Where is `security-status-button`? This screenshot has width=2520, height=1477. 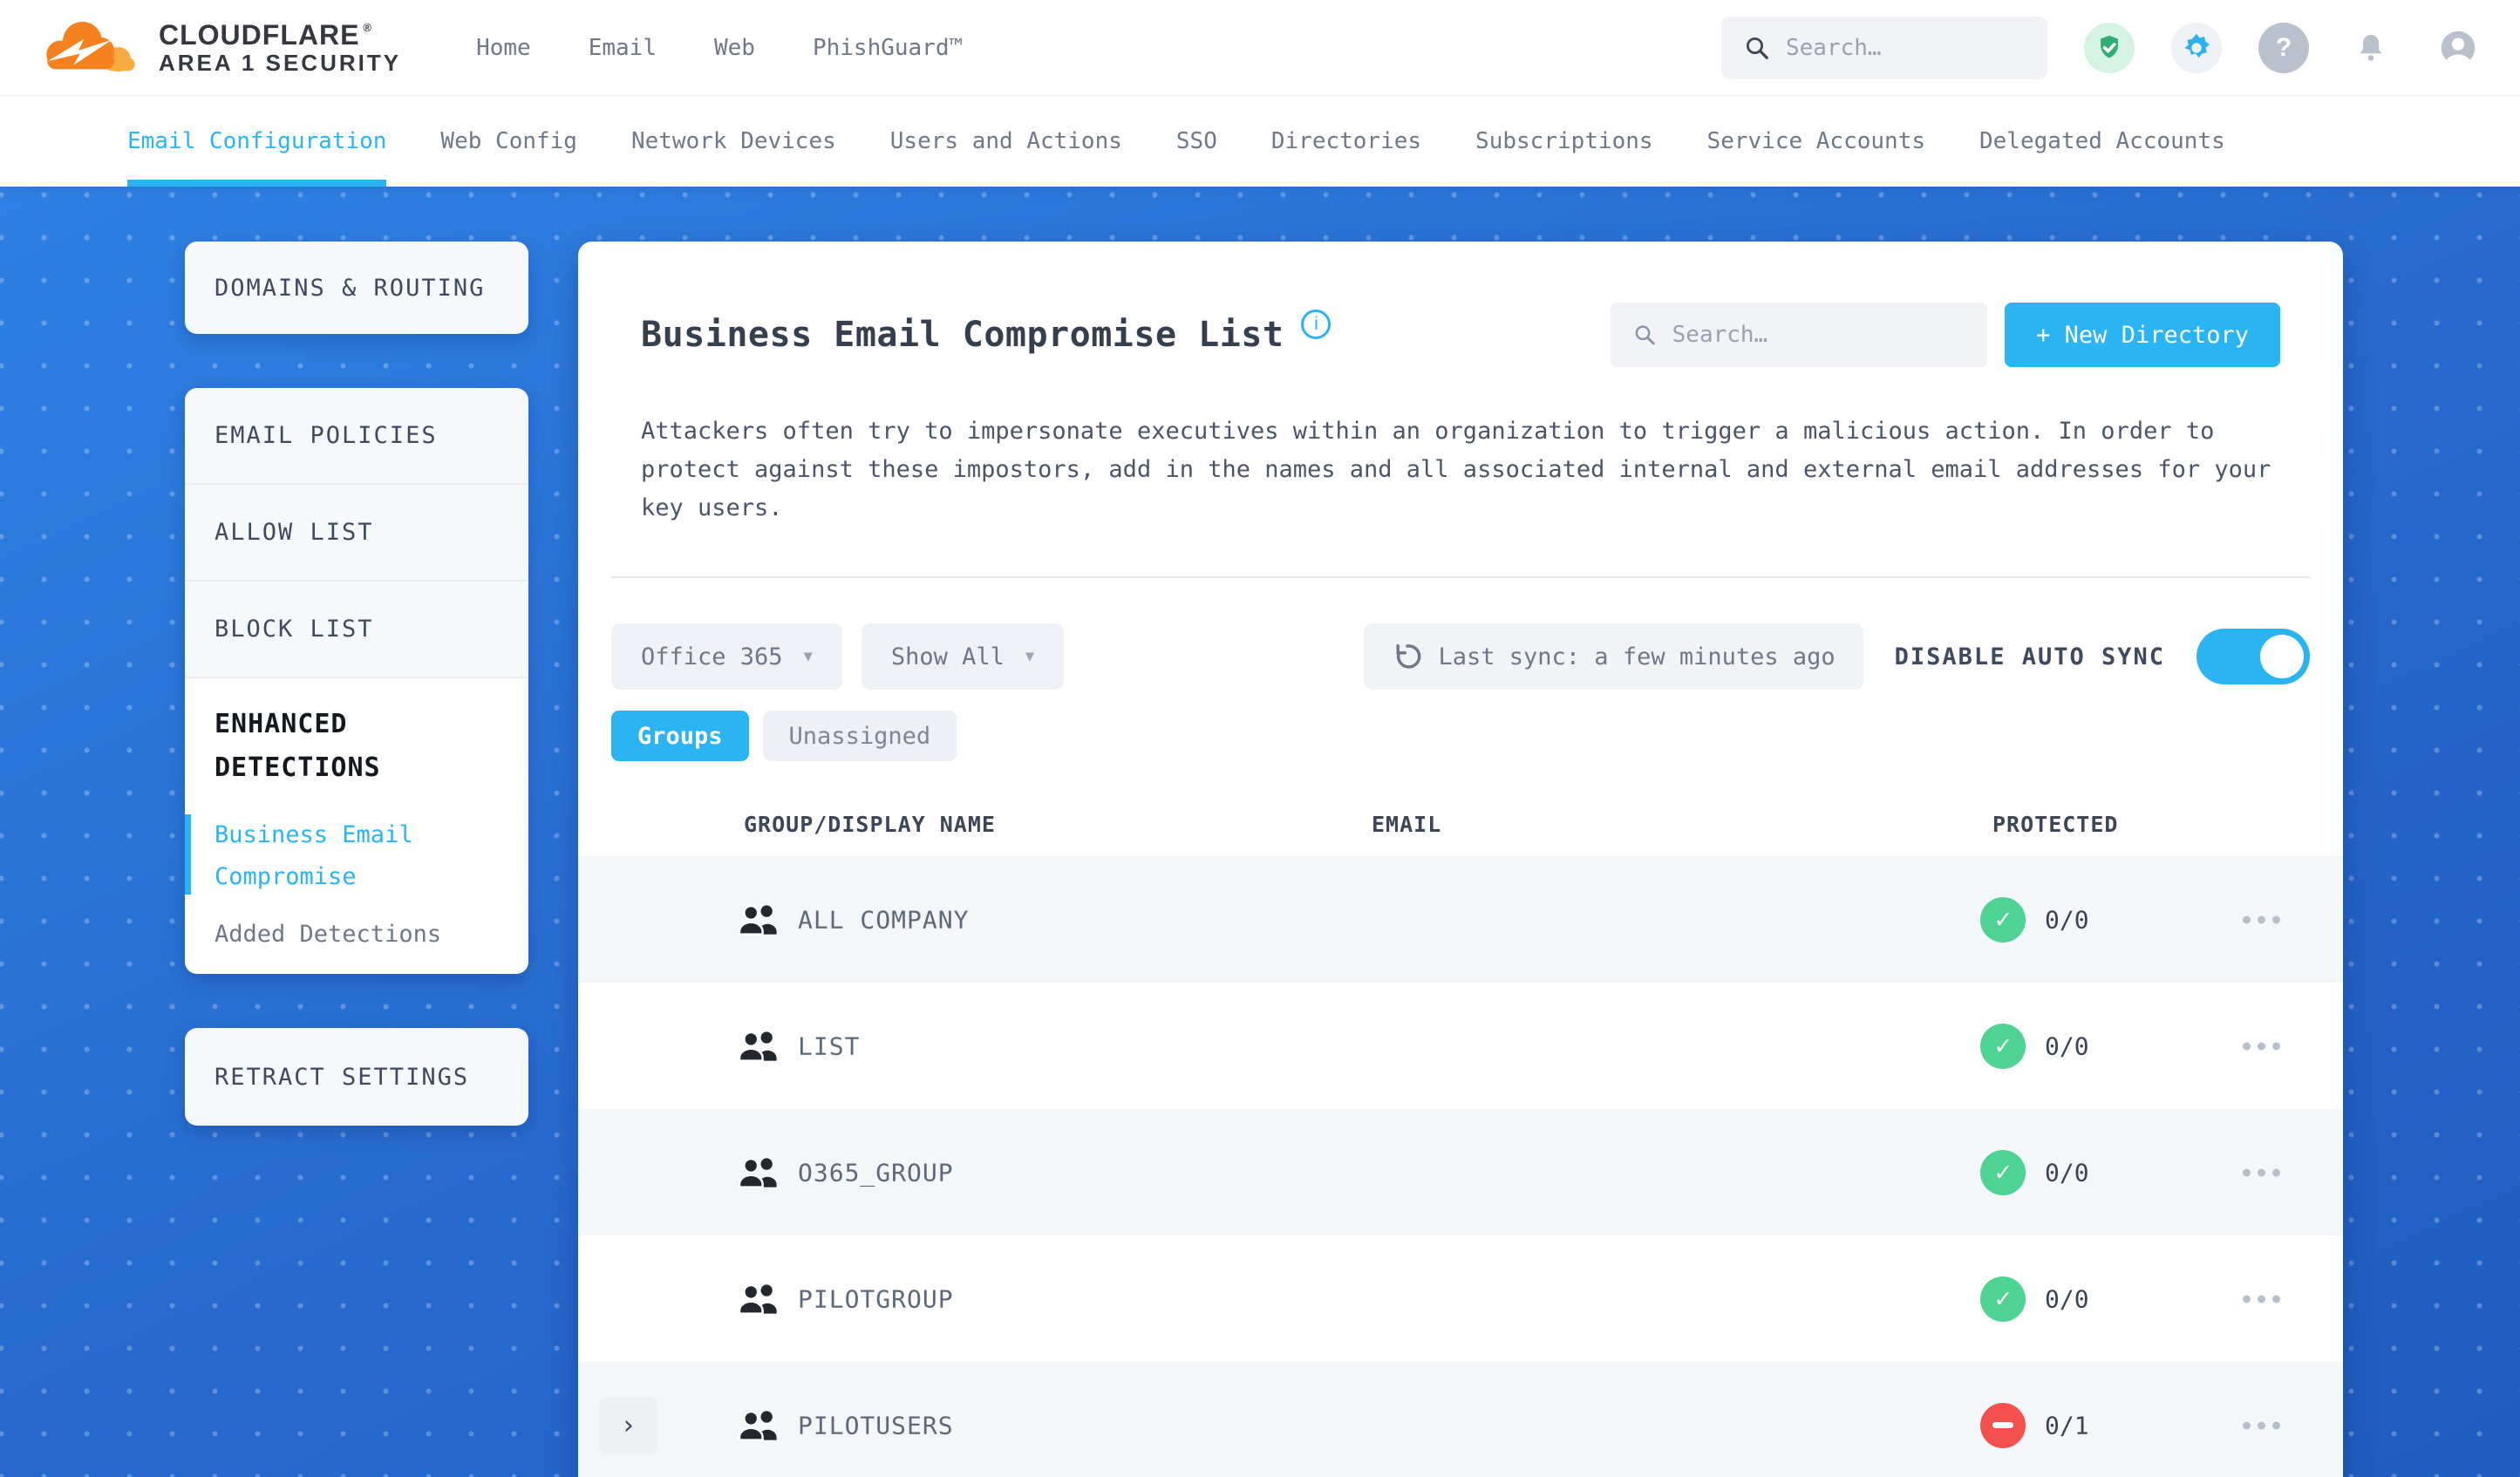 security-status-button is located at coordinates (2109, 47).